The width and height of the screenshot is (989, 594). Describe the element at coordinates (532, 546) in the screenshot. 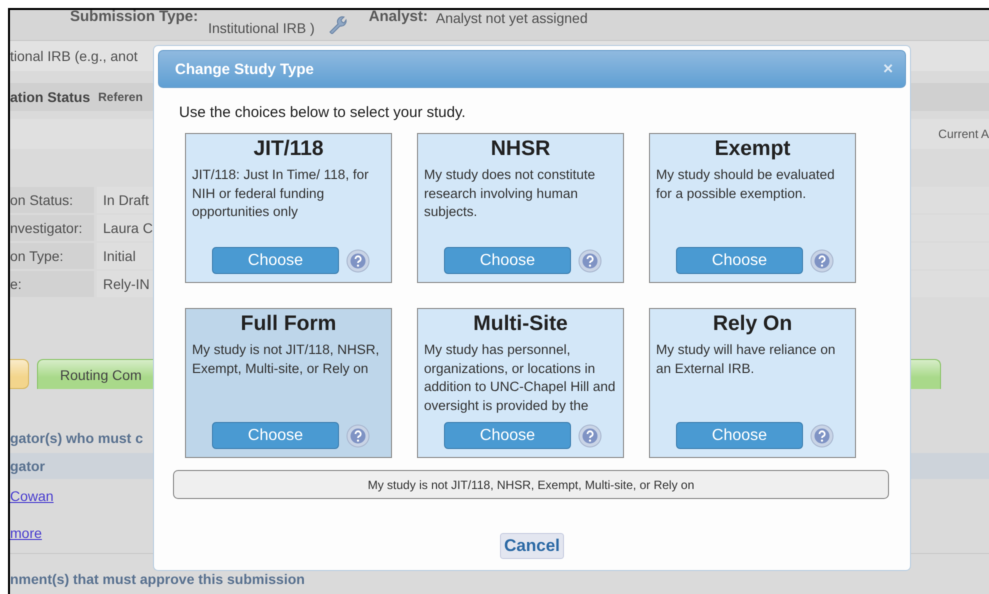

I see `cancel-button: Cancel` at that location.